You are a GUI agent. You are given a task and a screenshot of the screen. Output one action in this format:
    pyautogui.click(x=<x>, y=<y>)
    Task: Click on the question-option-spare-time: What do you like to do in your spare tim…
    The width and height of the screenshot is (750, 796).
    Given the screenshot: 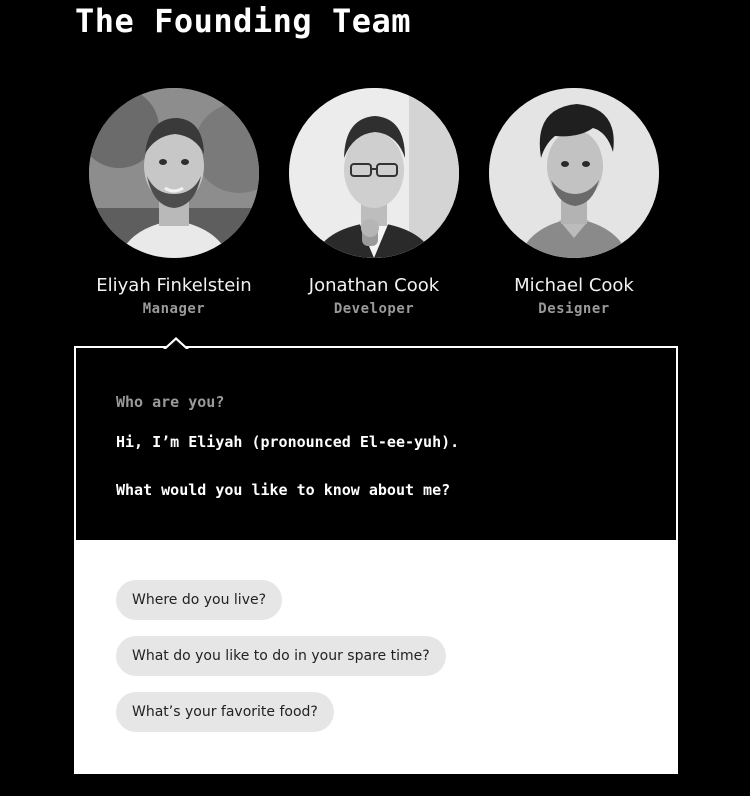 What is the action you would take?
    pyautogui.click(x=281, y=656)
    